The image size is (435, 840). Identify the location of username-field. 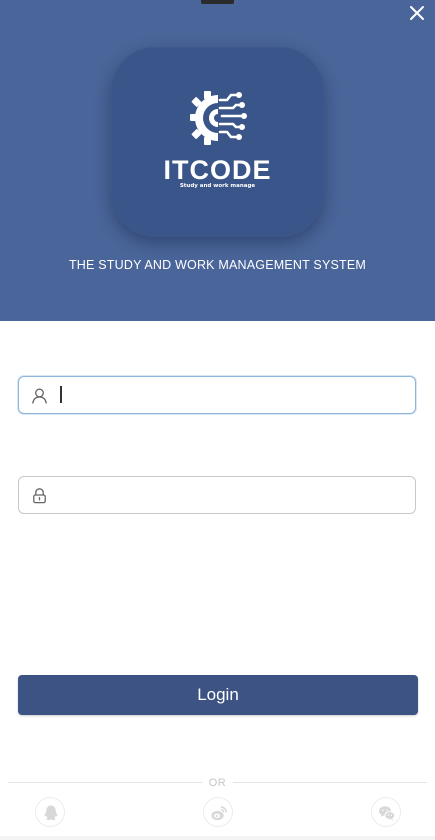
(217, 395).